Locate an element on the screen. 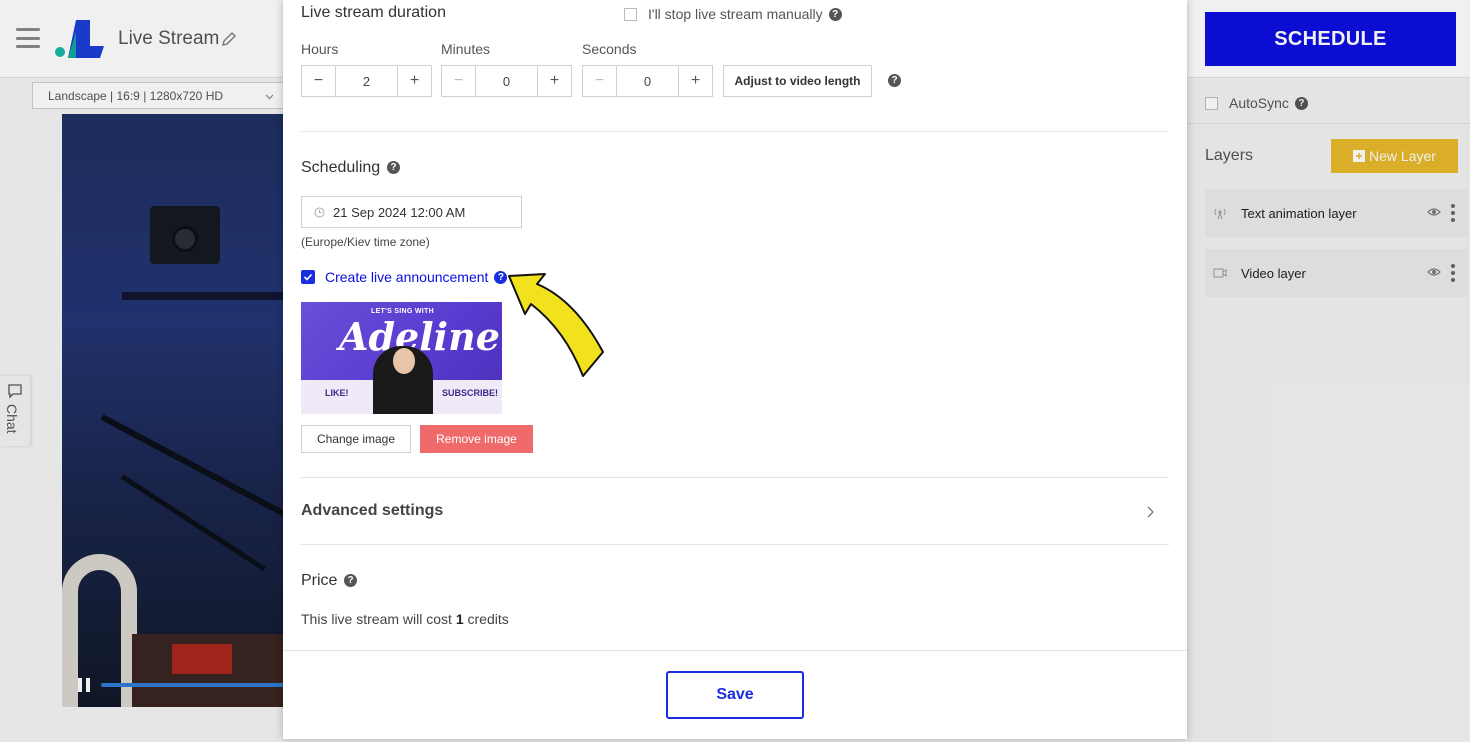 The width and height of the screenshot is (1470, 742). announcement-thumbnail: LET'S SING WITH Adeline LIKE! SUBSCRIBE! is located at coordinates (401, 358).